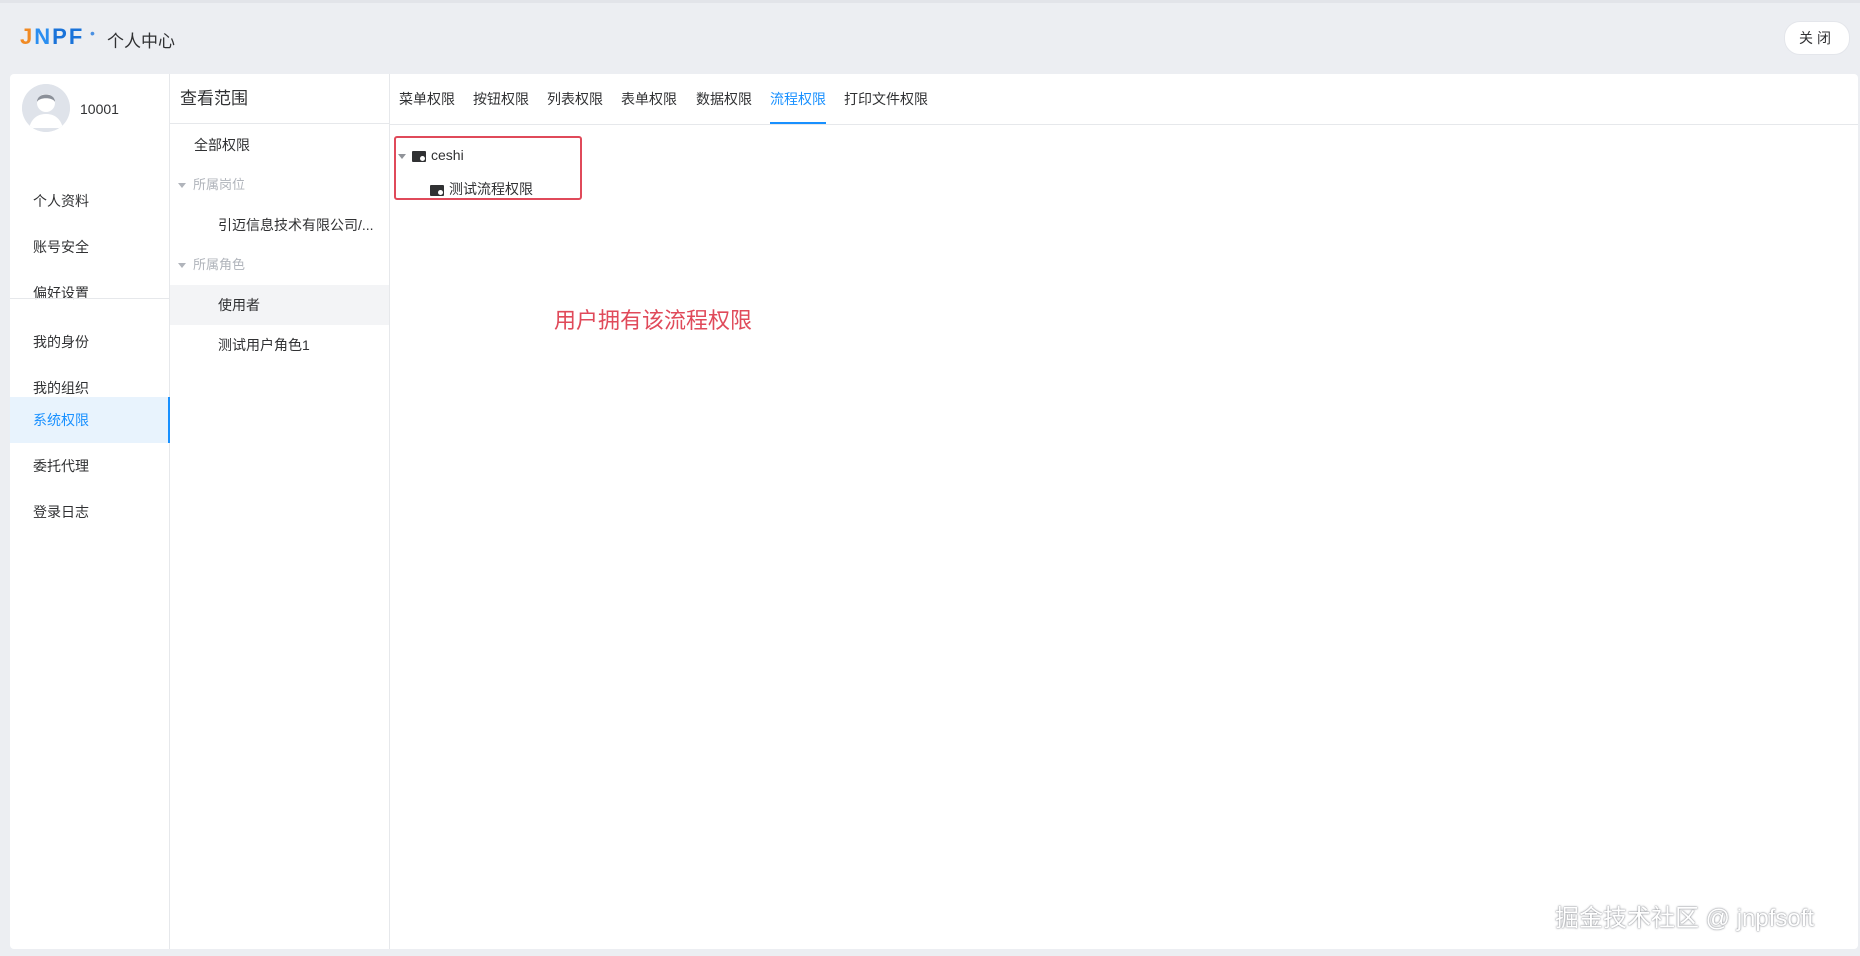 This screenshot has height=956, width=1860. I want to click on menu-item-preferences: 偏好设置, so click(90, 293).